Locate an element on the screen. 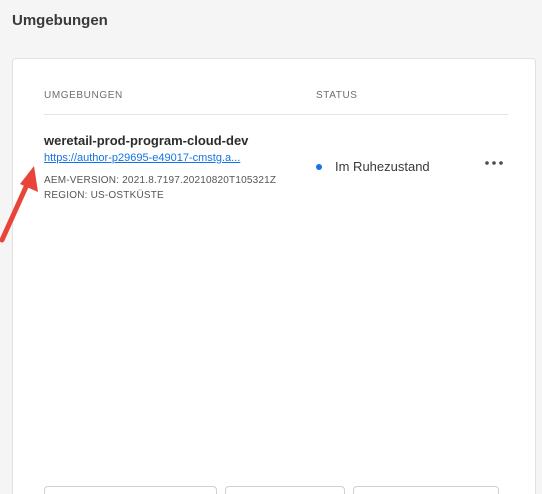 Image resolution: width=542 pixels, height=494 pixels. status-indicator: Im Ruhezustand is located at coordinates (373, 166).